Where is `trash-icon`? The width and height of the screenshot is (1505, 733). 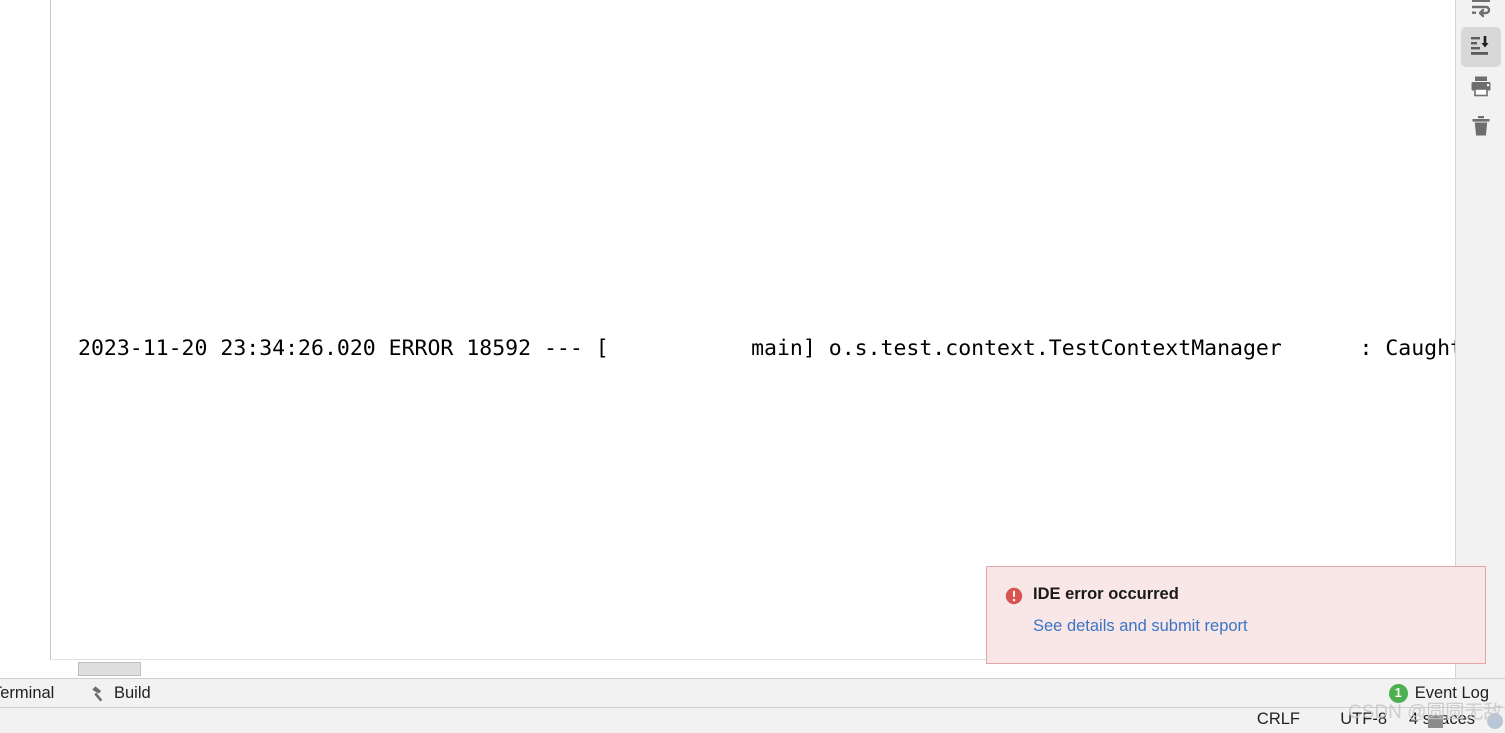
trash-icon is located at coordinates (1481, 128).